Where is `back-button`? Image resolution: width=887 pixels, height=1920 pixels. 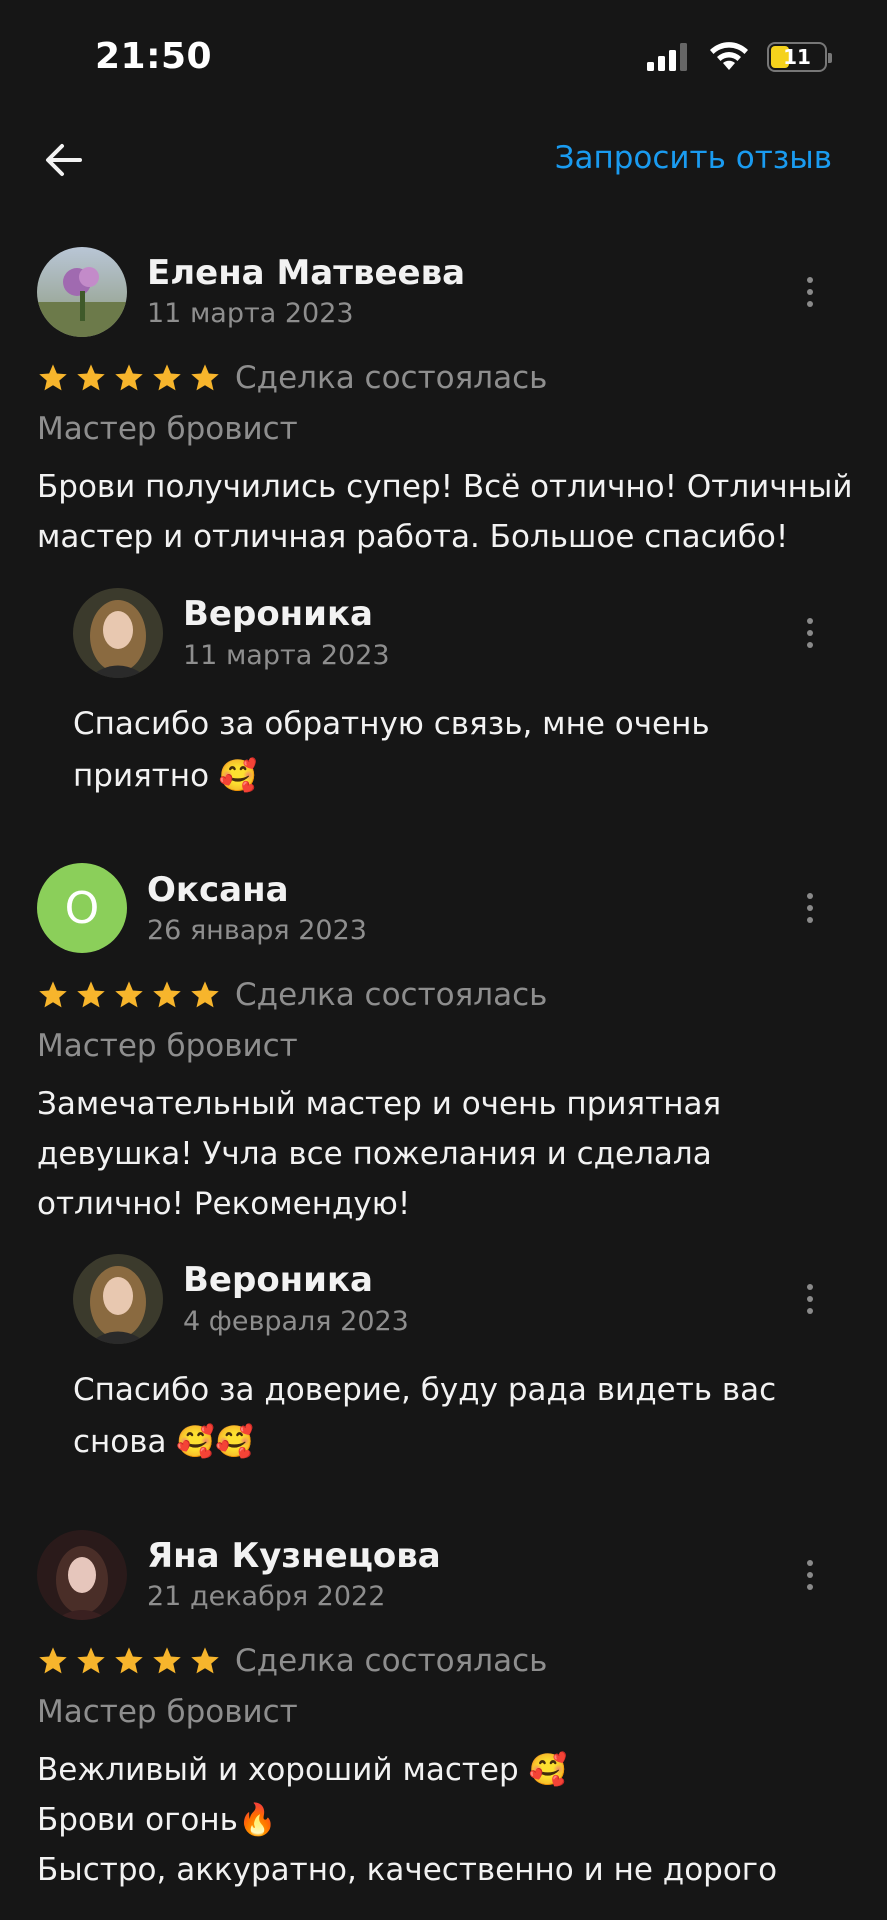
back-button is located at coordinates (64, 160).